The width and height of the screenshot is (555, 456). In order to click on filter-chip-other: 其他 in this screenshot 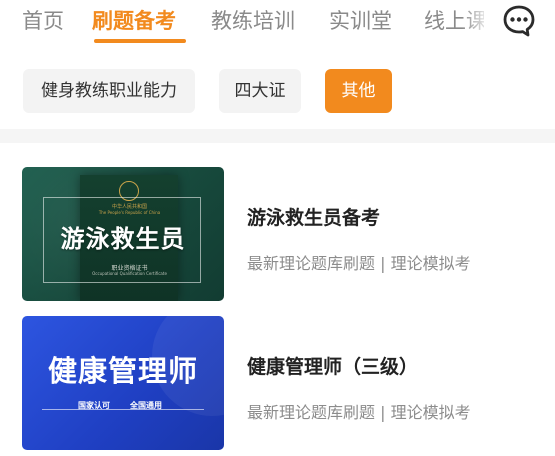, I will do `click(358, 91)`.